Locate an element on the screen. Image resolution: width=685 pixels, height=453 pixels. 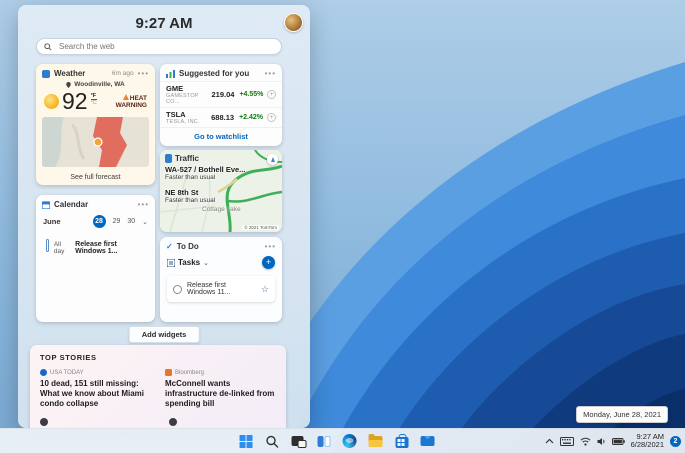
calendar-day-28: 28 is located at coordinates (99, 221).